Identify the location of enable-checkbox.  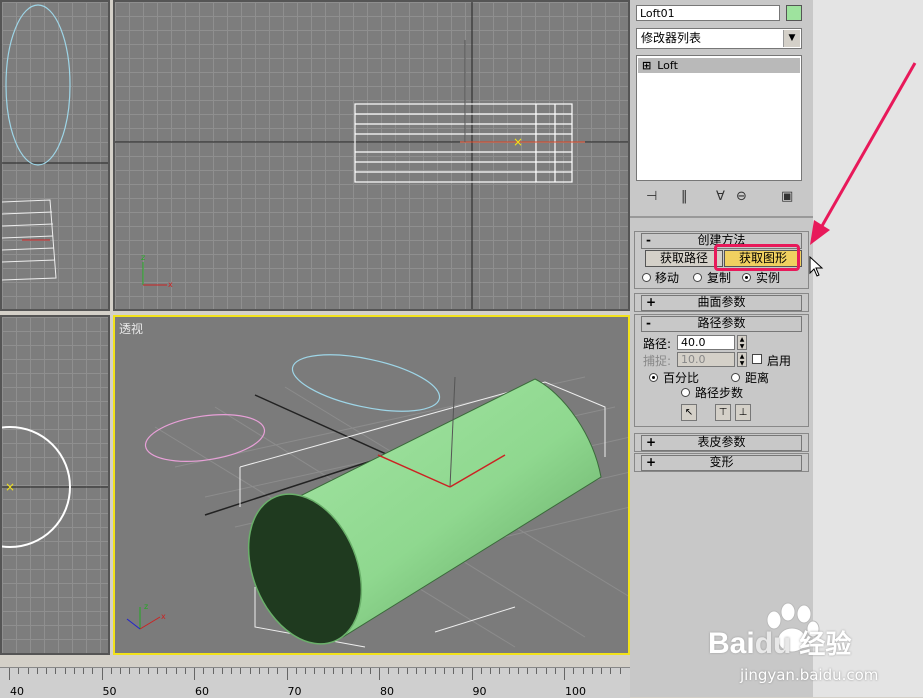
(757, 359).